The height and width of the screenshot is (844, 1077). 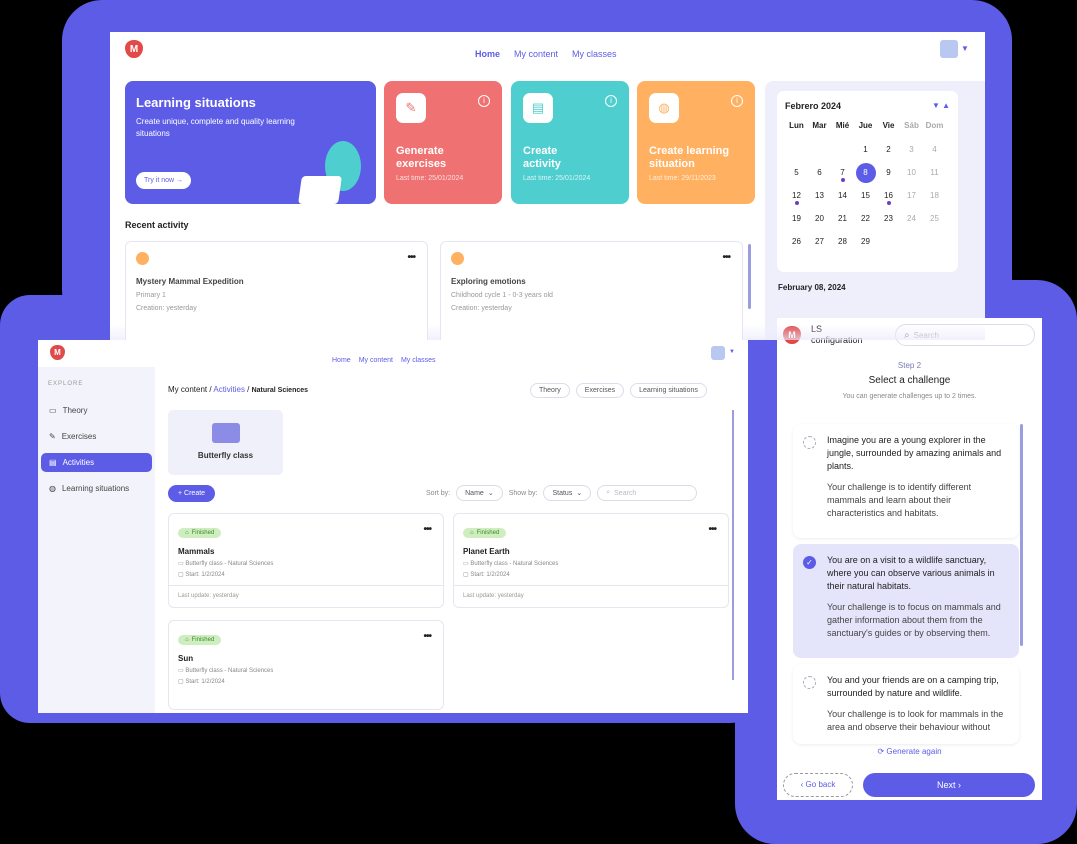 I want to click on recent-level: Childhood cycle 1 - 0-3 years old, so click(x=502, y=295).